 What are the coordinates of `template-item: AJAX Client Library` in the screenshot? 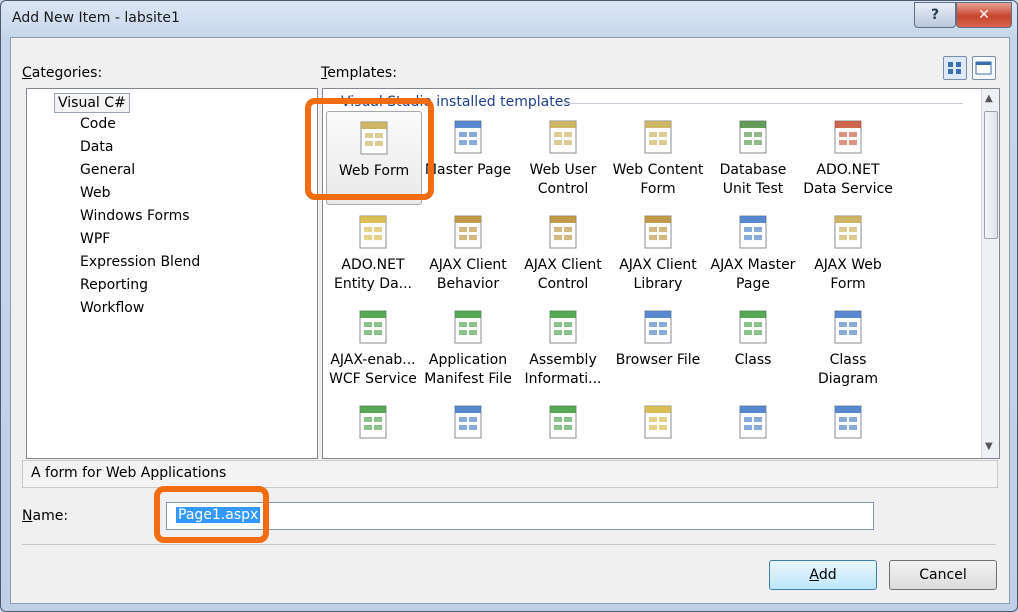 It's located at (658, 252).